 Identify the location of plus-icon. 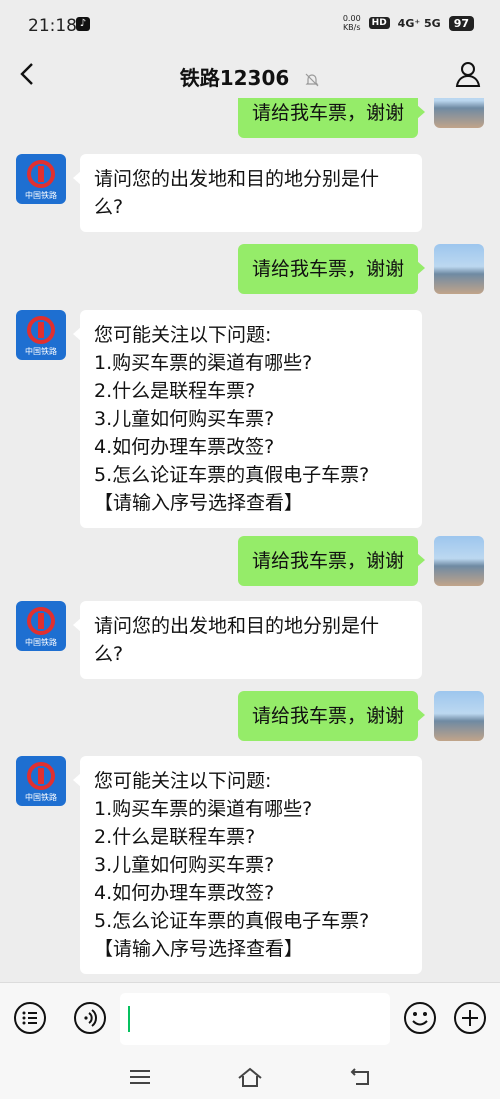
(470, 1018).